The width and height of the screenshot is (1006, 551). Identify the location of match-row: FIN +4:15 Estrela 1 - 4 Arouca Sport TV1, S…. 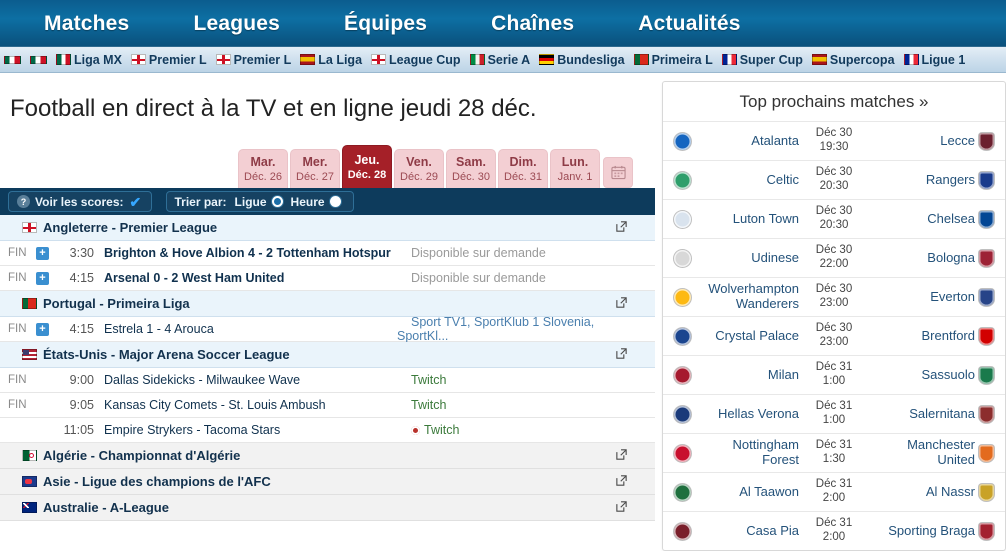
(327, 329).